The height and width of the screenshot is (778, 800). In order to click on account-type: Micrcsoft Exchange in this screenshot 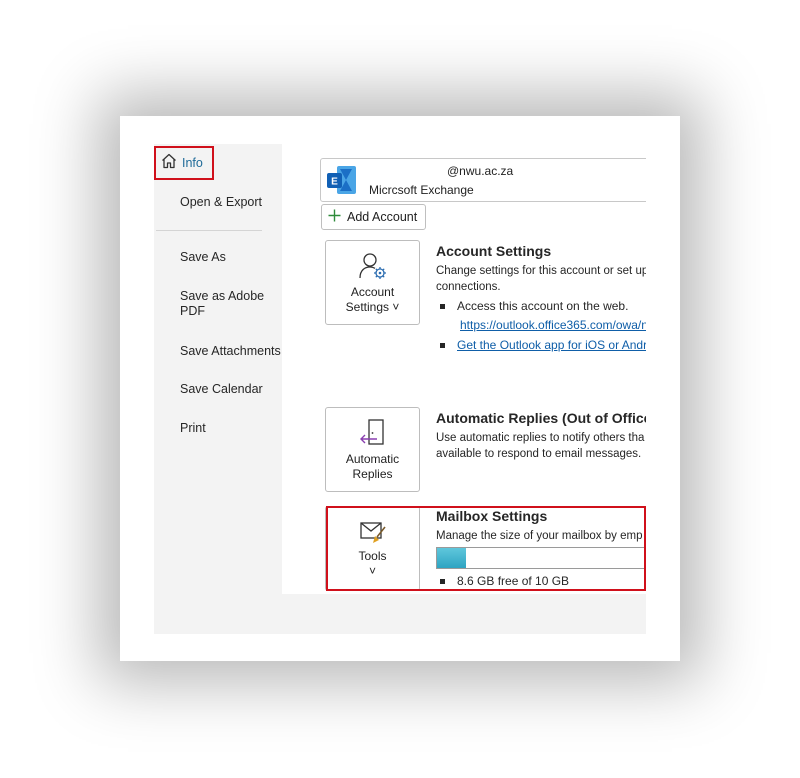, I will do `click(421, 190)`.